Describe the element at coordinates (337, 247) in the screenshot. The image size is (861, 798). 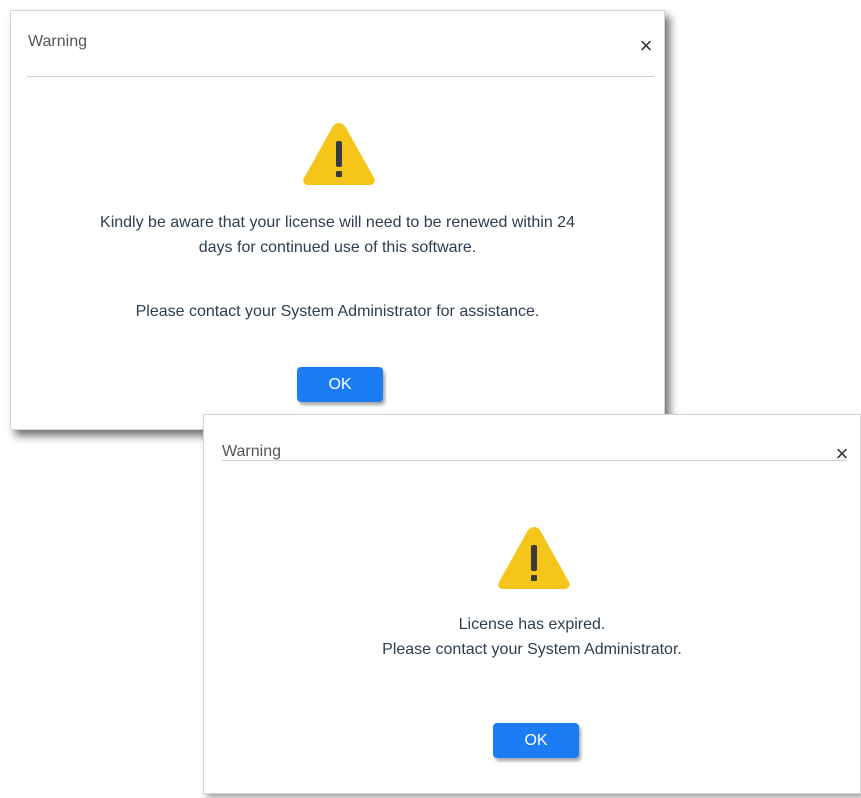
I see `message-line: days for continued use of this software.` at that location.